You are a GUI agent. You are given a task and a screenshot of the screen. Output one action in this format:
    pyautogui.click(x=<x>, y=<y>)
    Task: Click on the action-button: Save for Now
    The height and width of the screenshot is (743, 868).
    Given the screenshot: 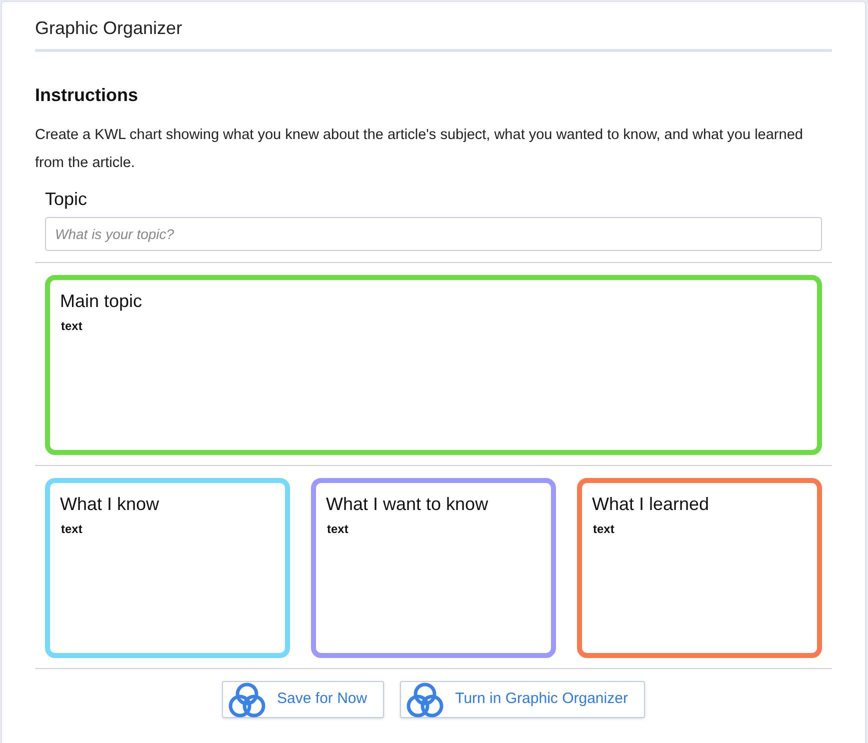 What is the action you would take?
    pyautogui.click(x=303, y=699)
    